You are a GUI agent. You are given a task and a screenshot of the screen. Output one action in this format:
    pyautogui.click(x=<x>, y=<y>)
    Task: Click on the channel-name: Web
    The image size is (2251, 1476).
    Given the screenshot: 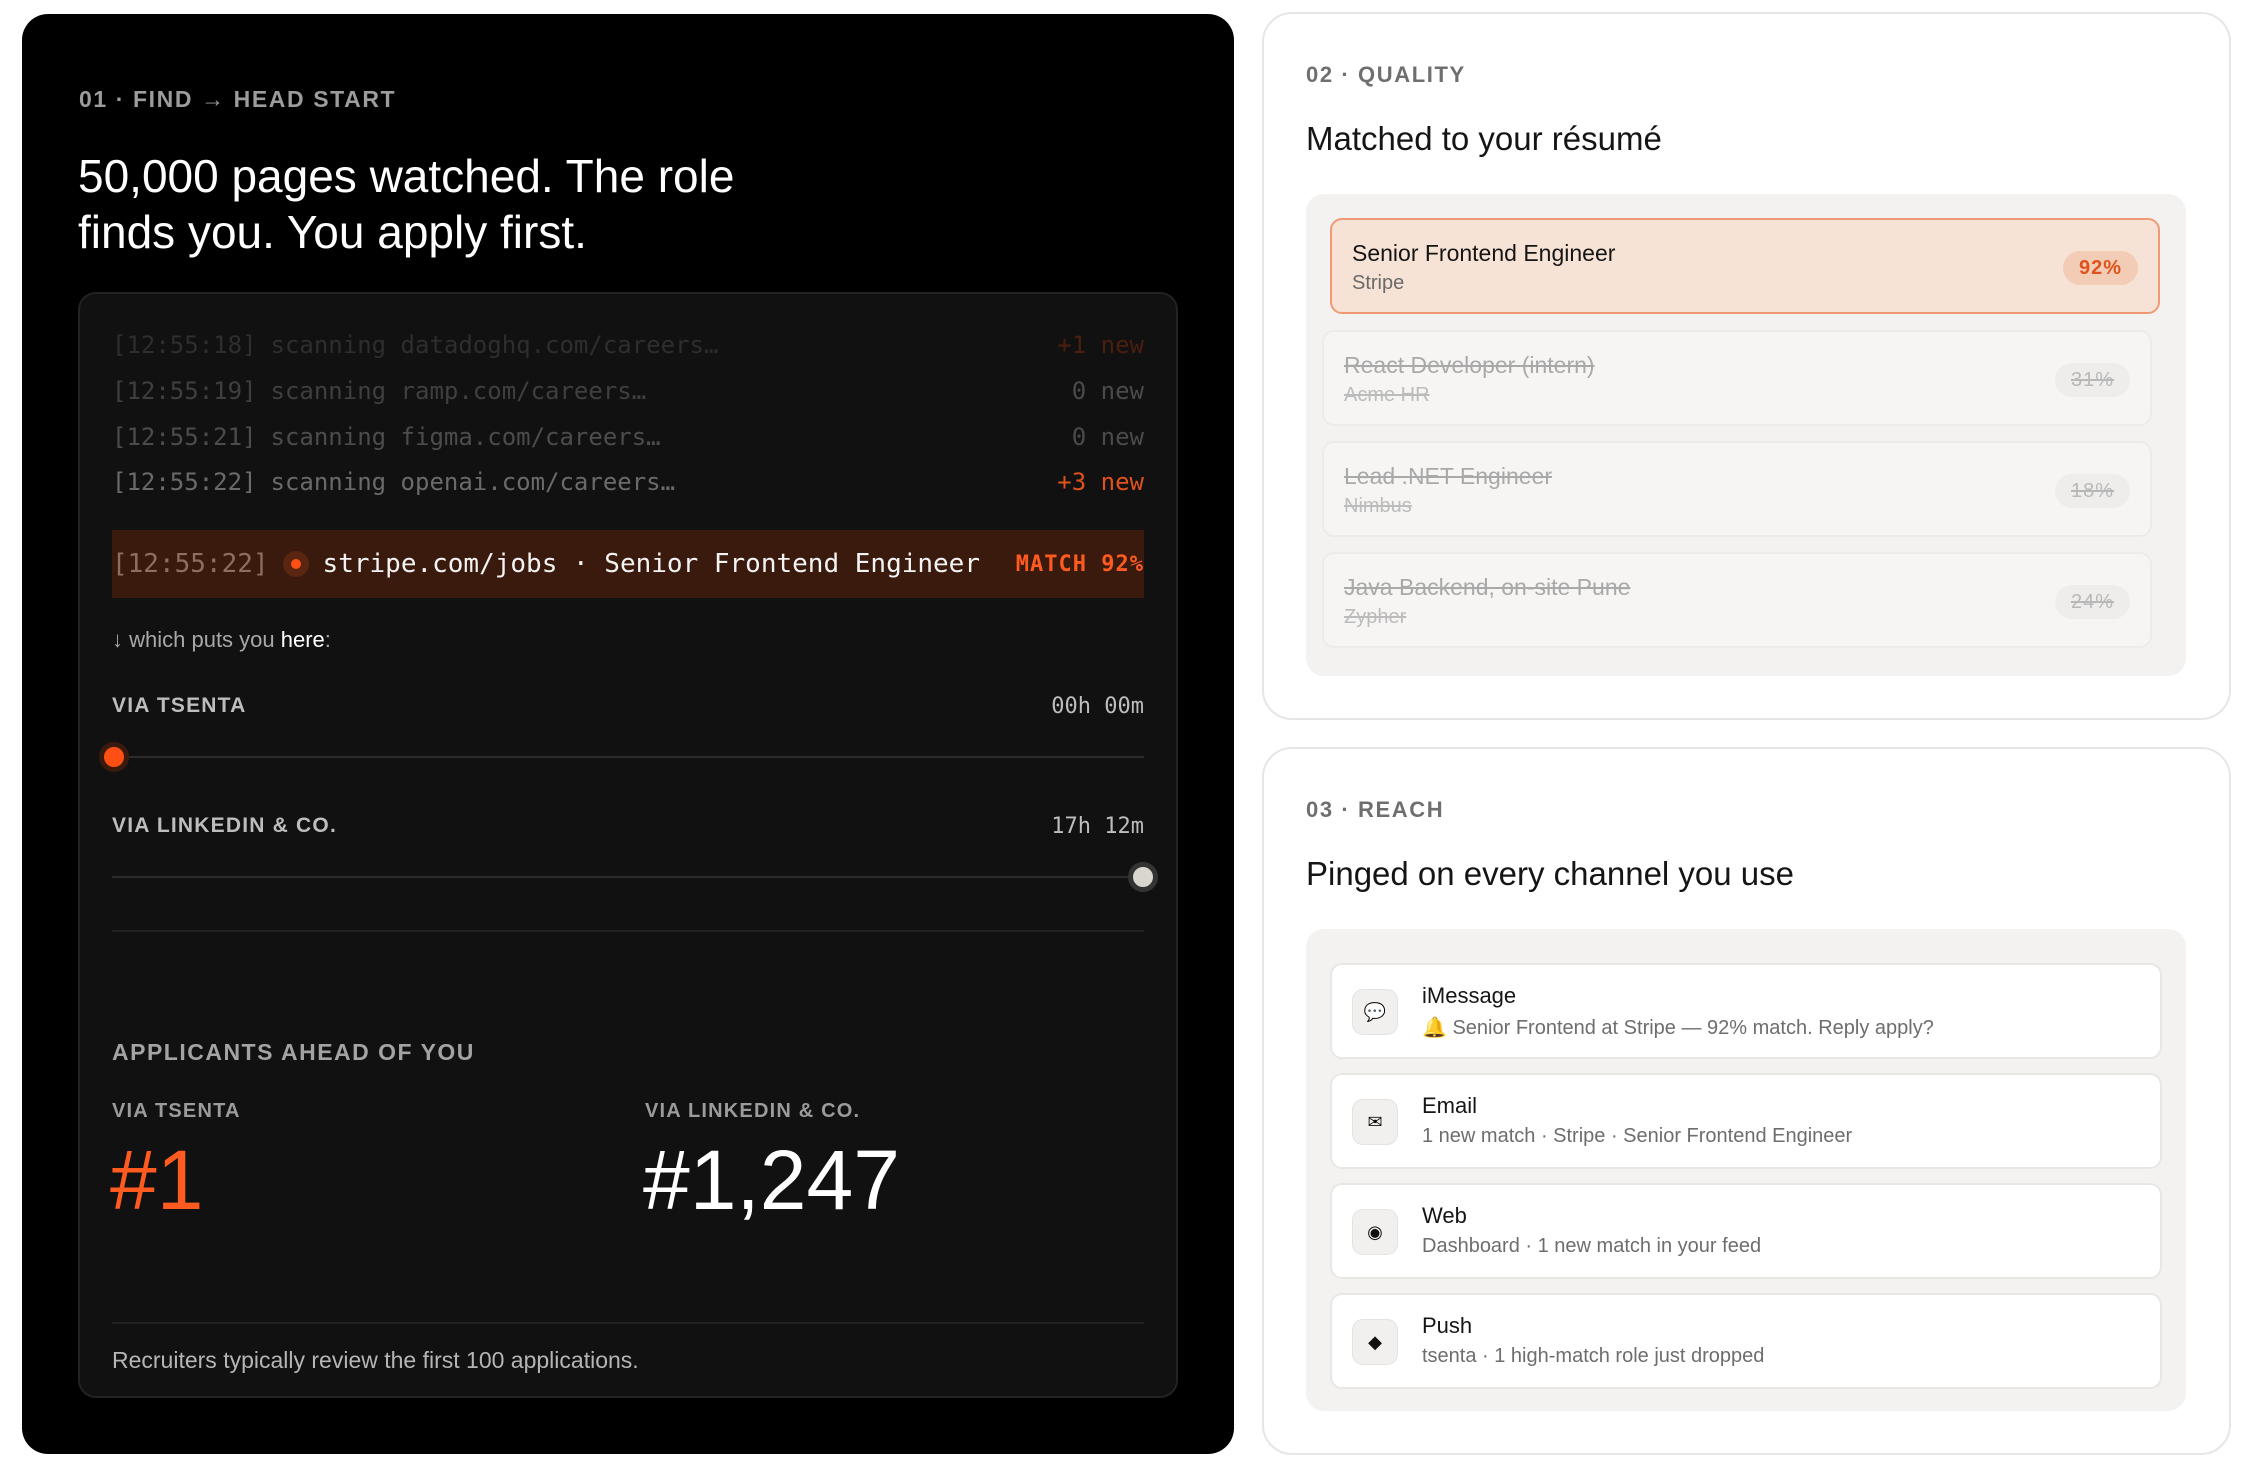 What is the action you would take?
    pyautogui.click(x=1444, y=1215)
    